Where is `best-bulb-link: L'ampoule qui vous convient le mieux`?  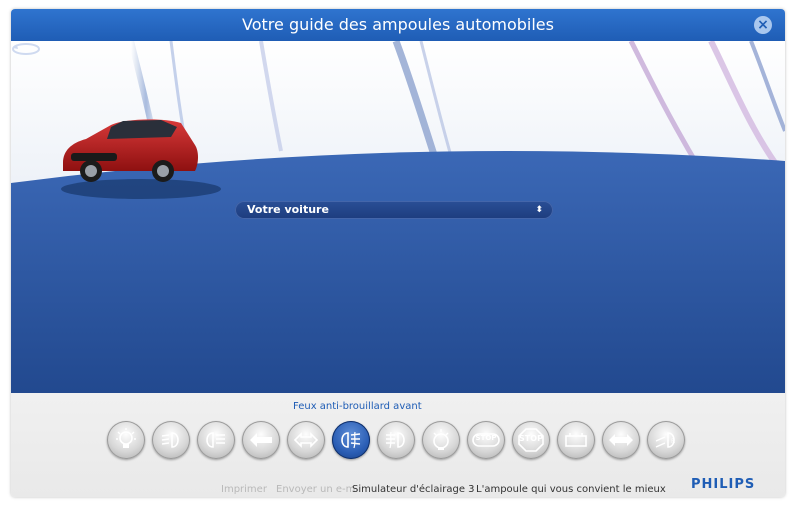
best-bulb-link: L'ampoule qui vous convient le mieux is located at coordinates (571, 489).